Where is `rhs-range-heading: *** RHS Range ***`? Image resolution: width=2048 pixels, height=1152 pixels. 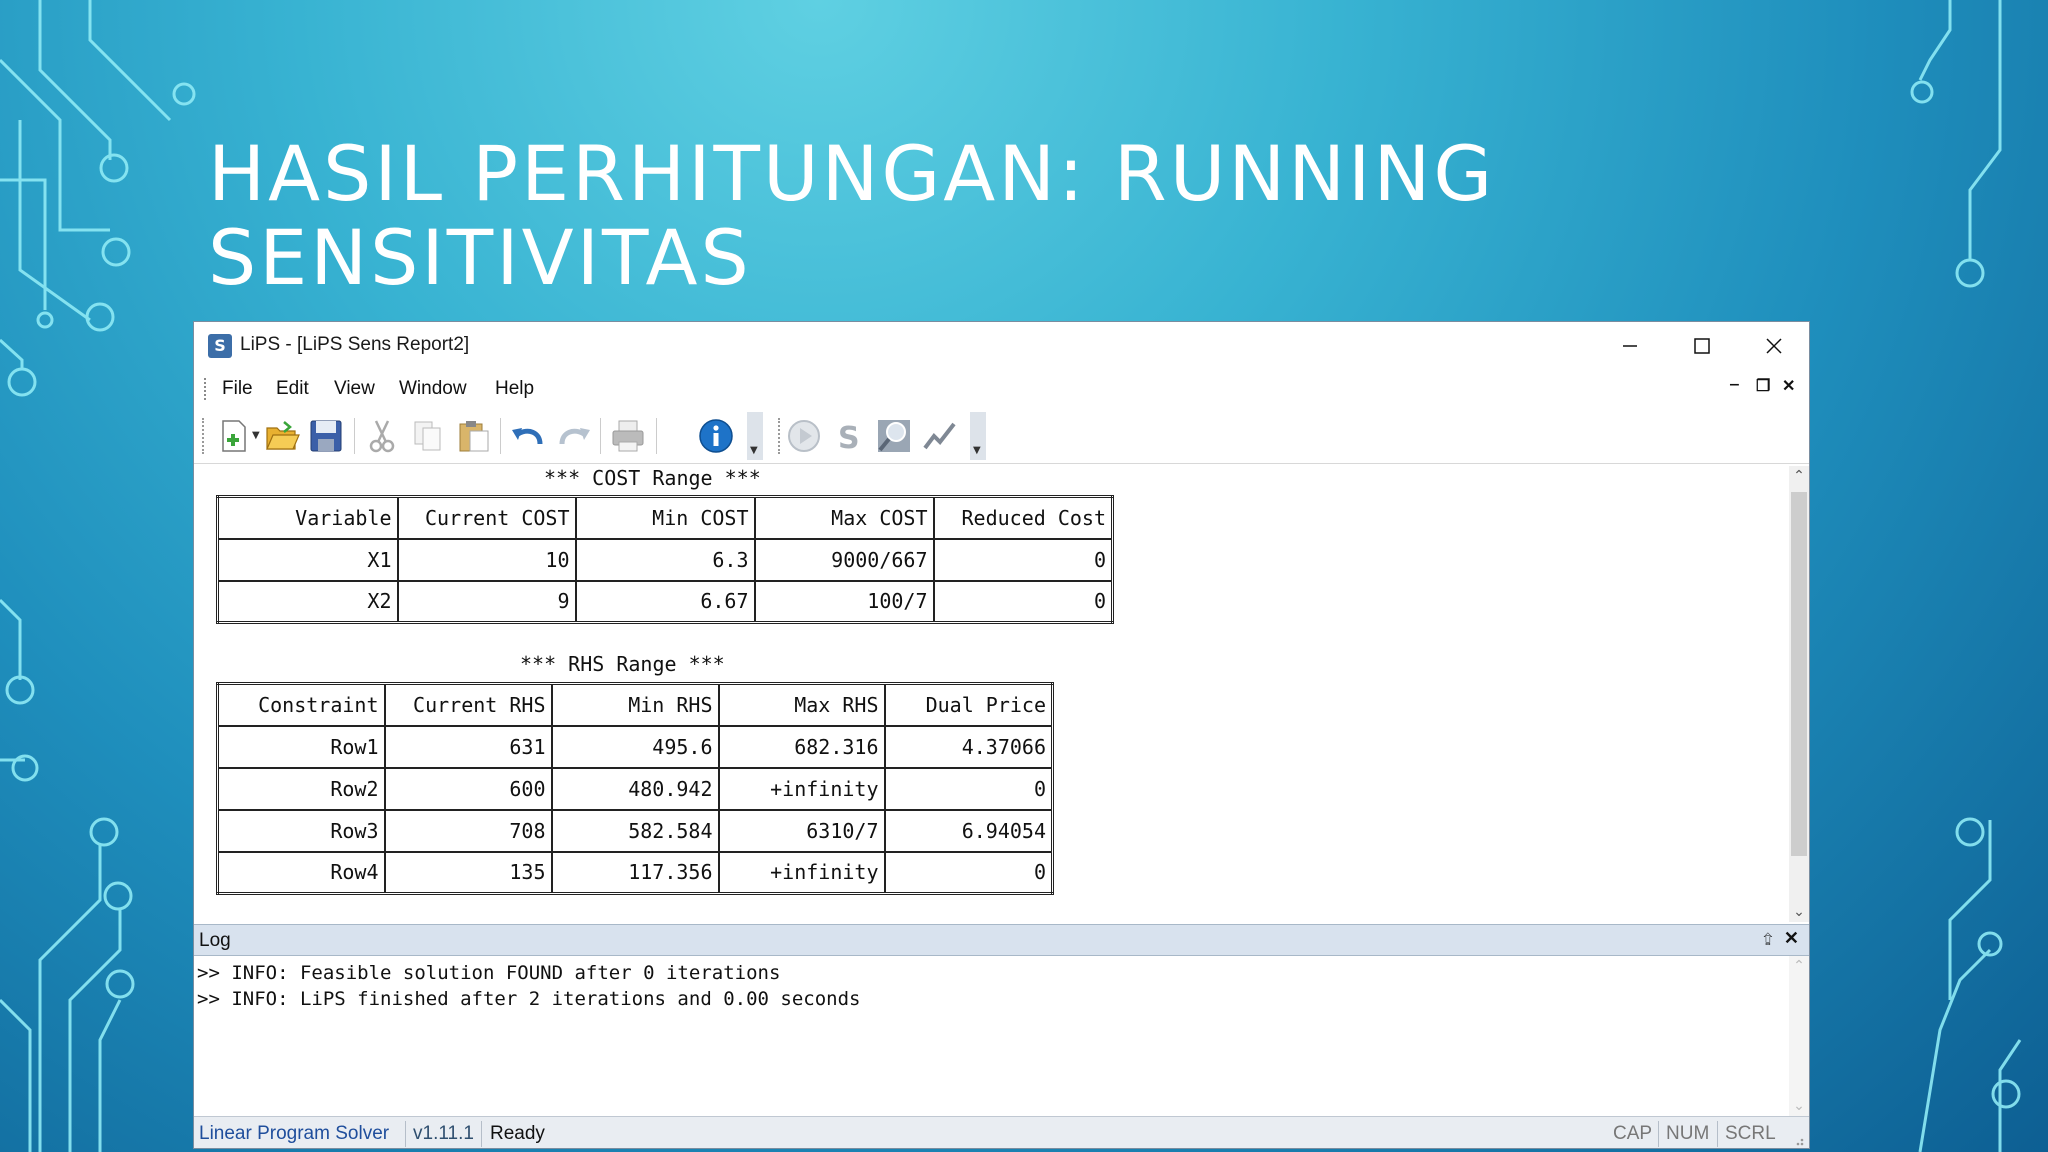 rhs-range-heading: *** RHS Range *** is located at coordinates (622, 664).